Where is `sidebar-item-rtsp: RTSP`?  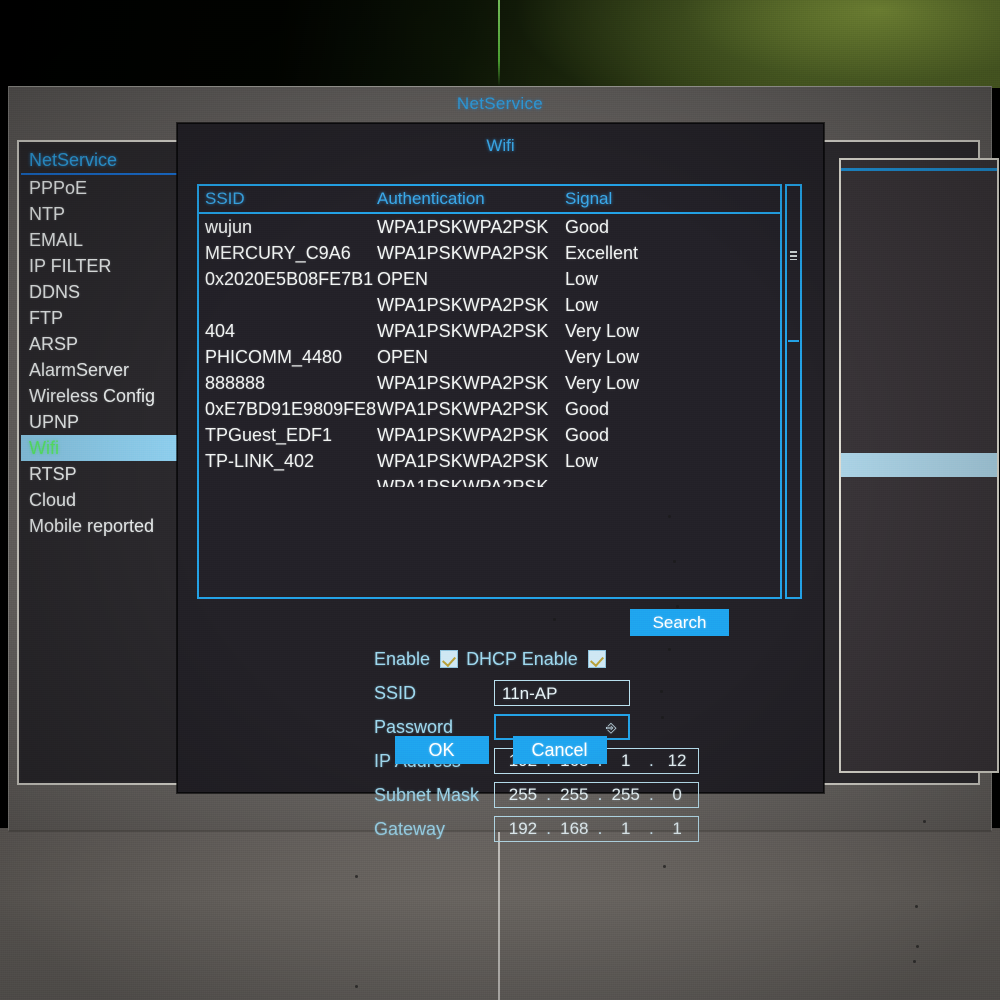 sidebar-item-rtsp: RTSP is located at coordinates (110, 474).